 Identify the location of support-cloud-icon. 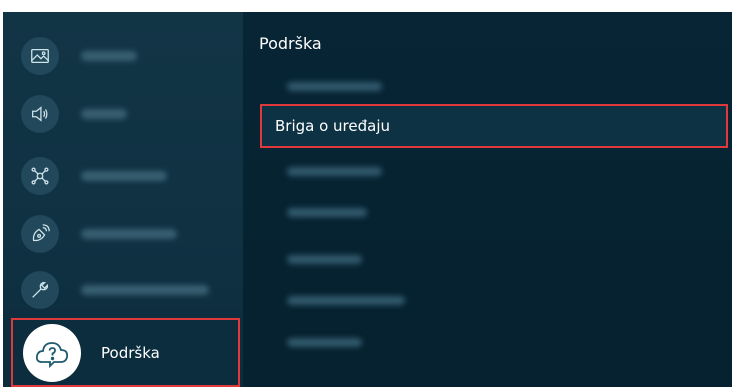
(52, 352).